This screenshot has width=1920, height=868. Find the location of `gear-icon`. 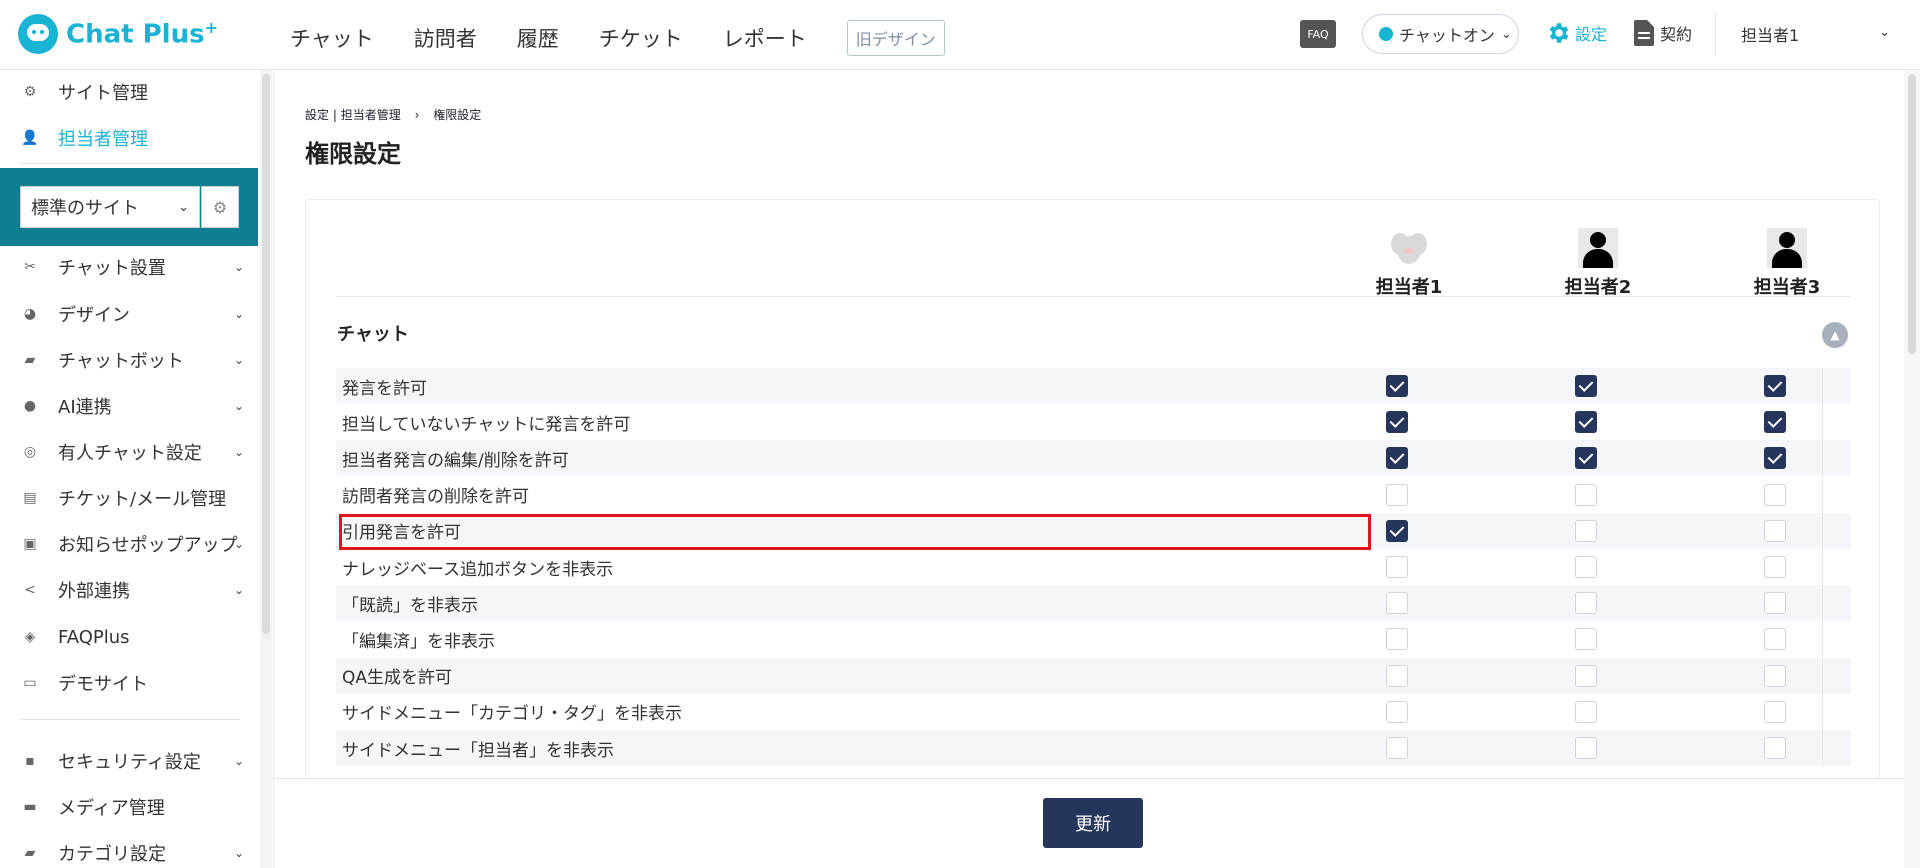

gear-icon is located at coordinates (1559, 33).